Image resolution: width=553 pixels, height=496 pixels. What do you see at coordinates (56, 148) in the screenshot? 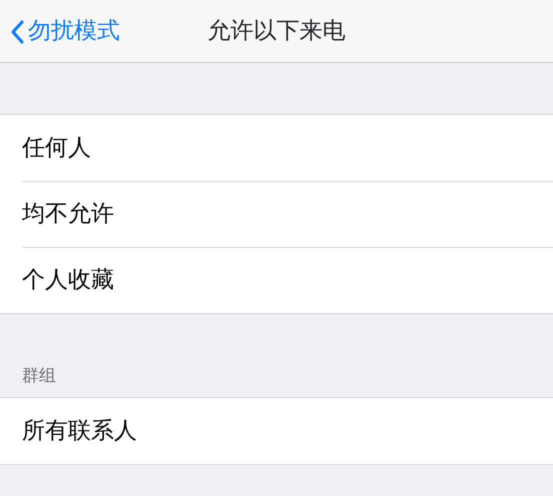
I see `list-item: 任何人` at bounding box center [56, 148].